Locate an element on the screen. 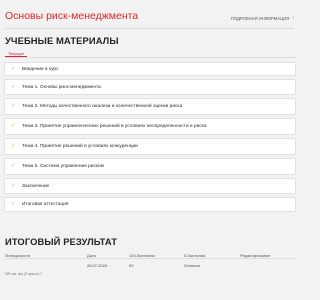 This screenshot has height=300, width=320. topic-label: Заключение is located at coordinates (36, 186).